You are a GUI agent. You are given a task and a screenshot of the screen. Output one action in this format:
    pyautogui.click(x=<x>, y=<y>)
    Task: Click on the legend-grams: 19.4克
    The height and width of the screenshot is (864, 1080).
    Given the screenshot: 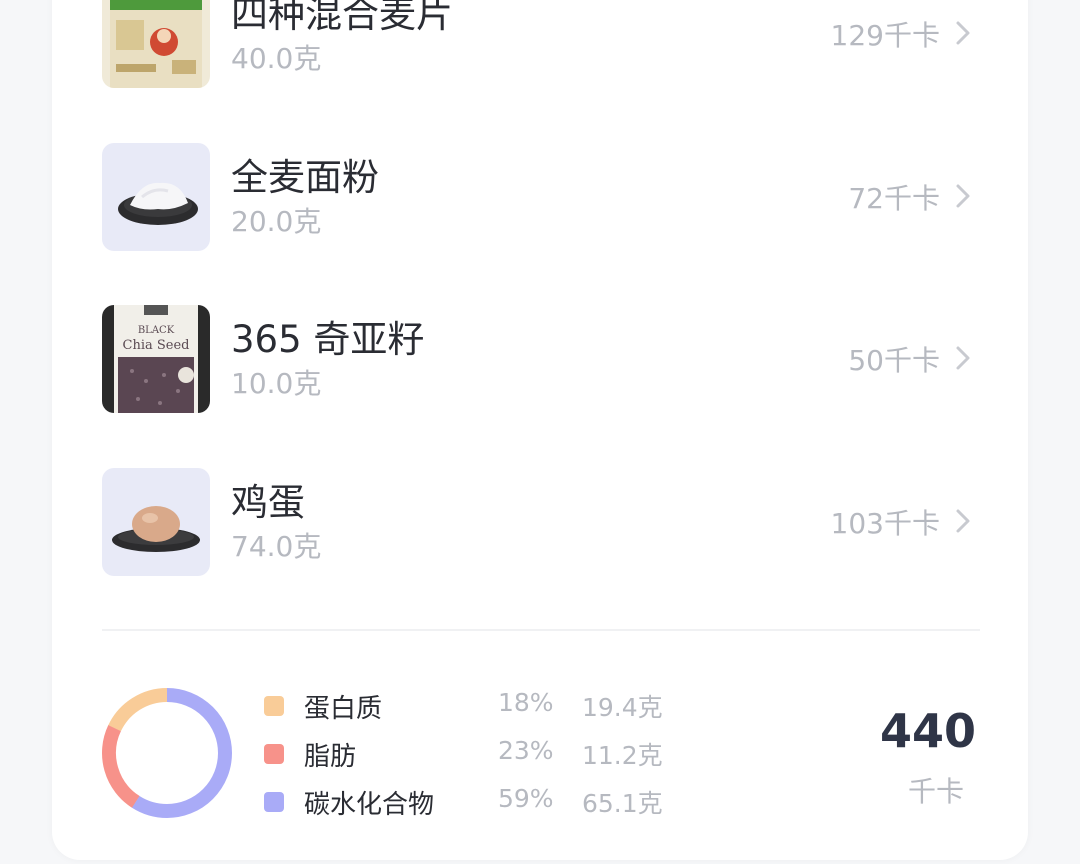 What is the action you would take?
    pyautogui.click(x=622, y=707)
    